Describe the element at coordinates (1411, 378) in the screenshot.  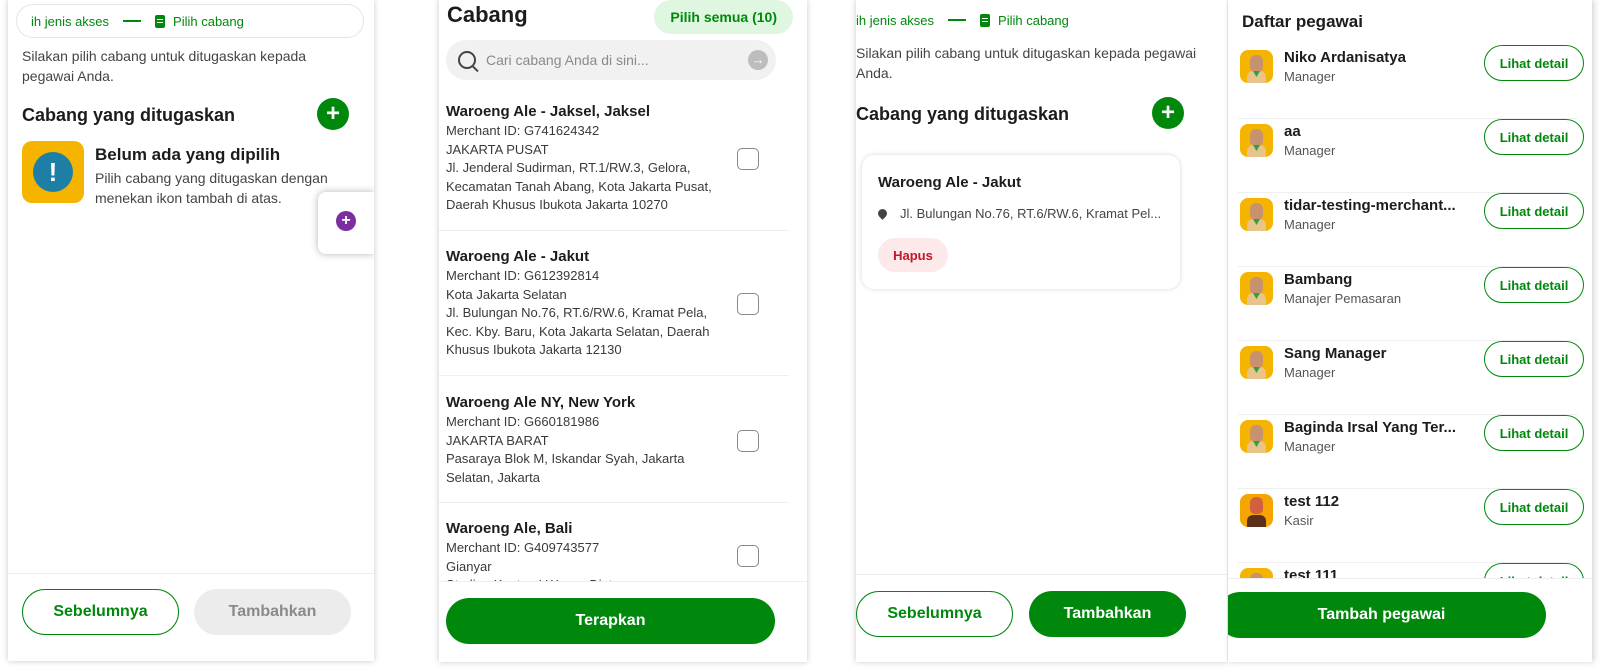
I see `employee-row: Sang Manager Manager Lihat detail` at that location.